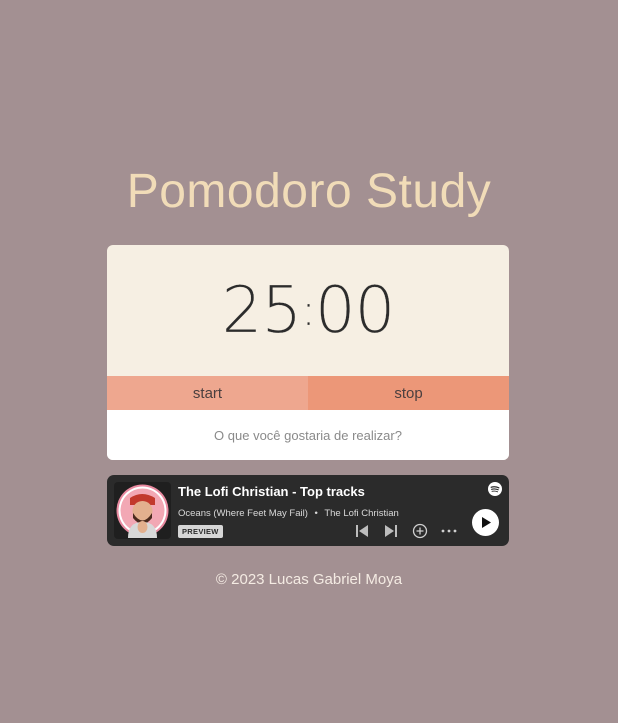 This screenshot has height=723, width=618. What do you see at coordinates (355, 310) in the screenshot?
I see `timer-seconds: 00` at bounding box center [355, 310].